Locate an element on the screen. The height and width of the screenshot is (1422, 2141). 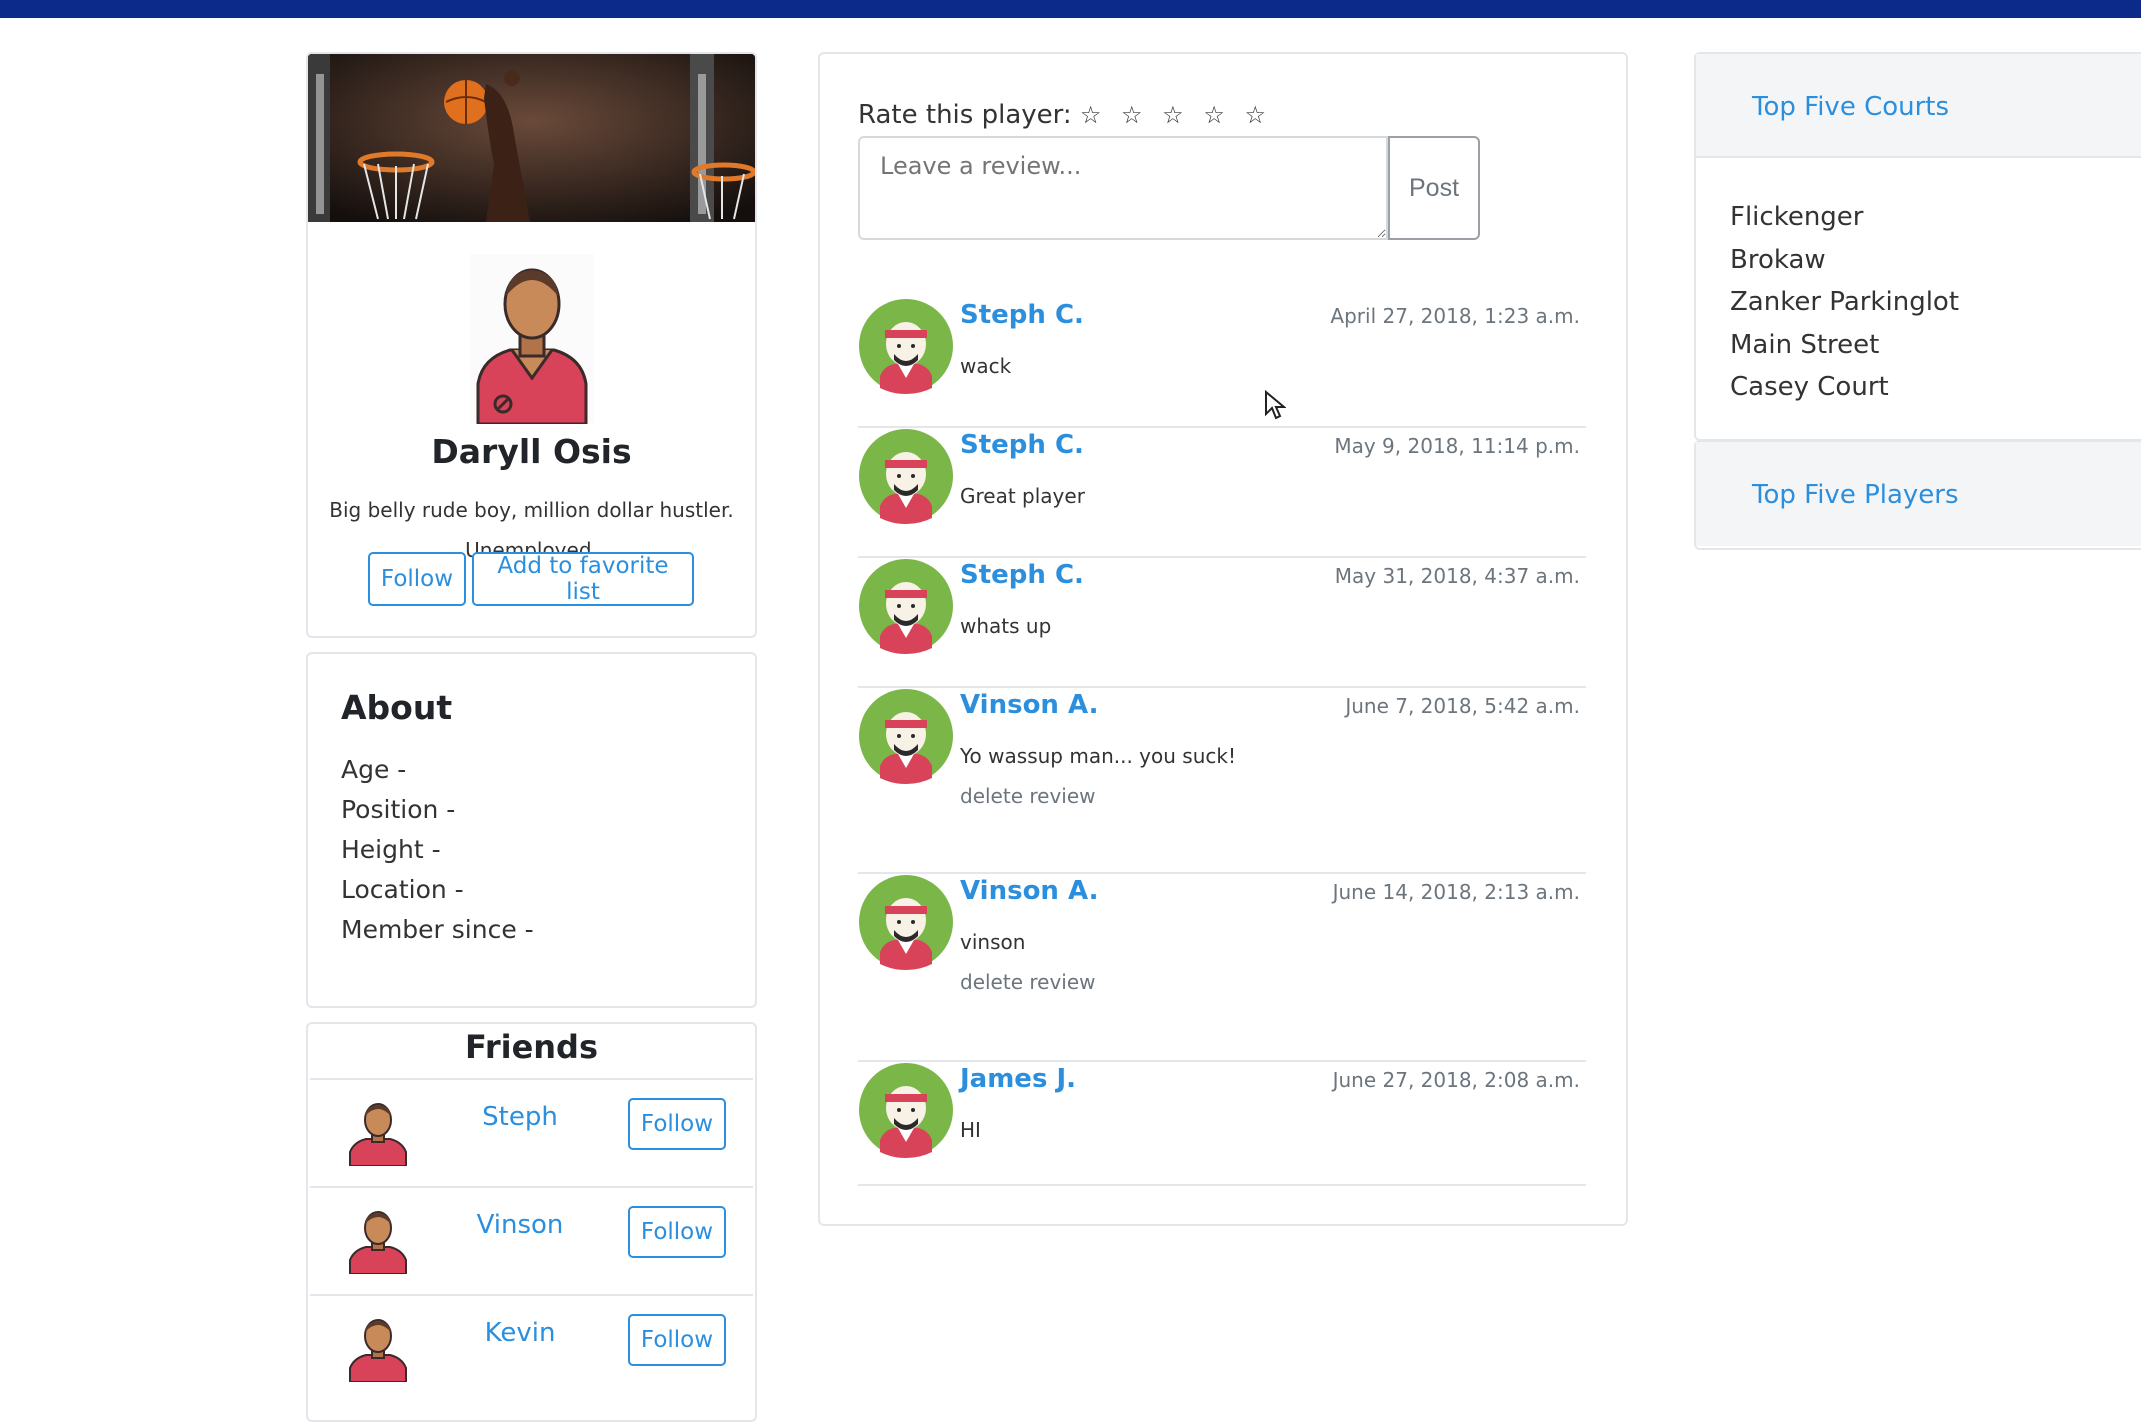
player-name: Daryll Osis is located at coordinates (531, 451).